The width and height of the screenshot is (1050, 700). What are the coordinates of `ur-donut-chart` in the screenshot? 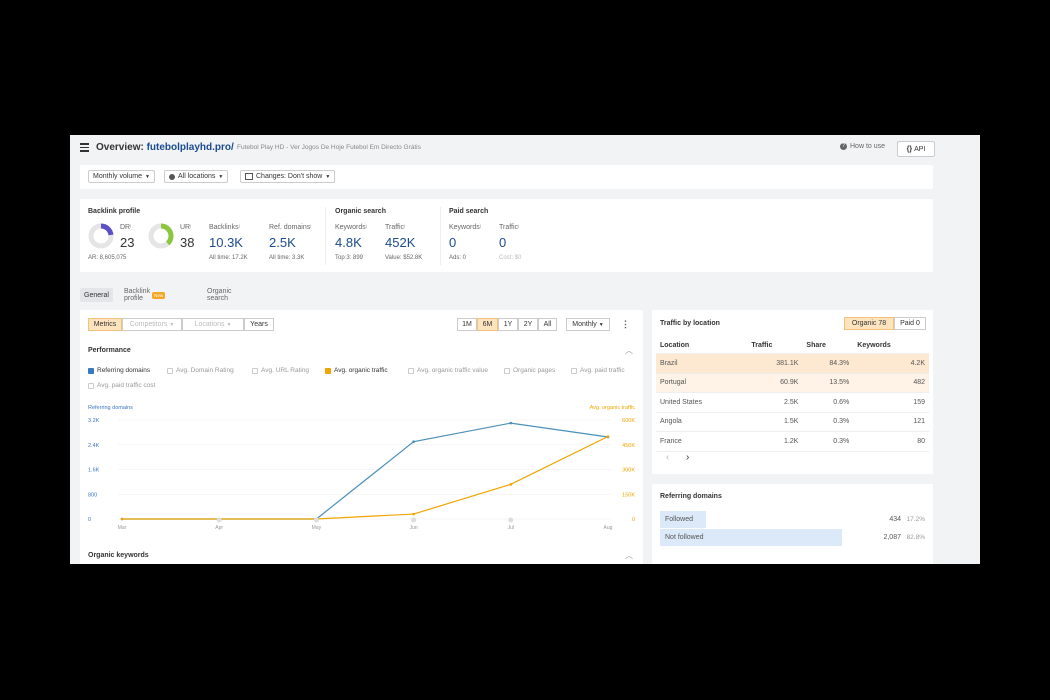 It's located at (161, 236).